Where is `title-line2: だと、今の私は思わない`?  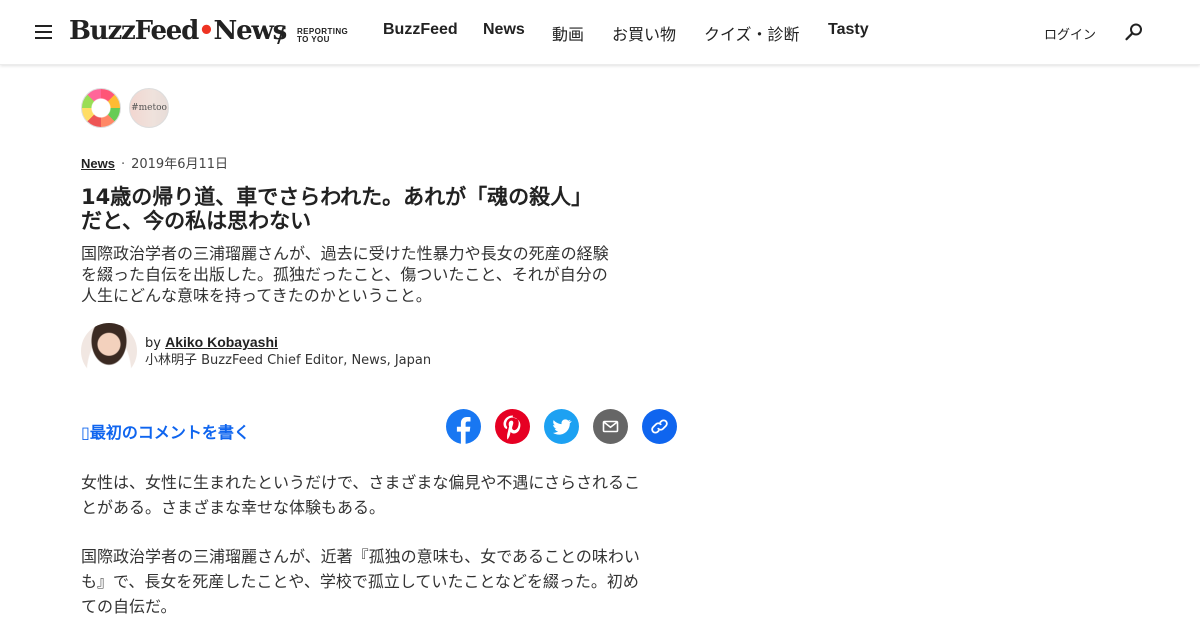 title-line2: だと、今の私は思わない is located at coordinates (196, 221).